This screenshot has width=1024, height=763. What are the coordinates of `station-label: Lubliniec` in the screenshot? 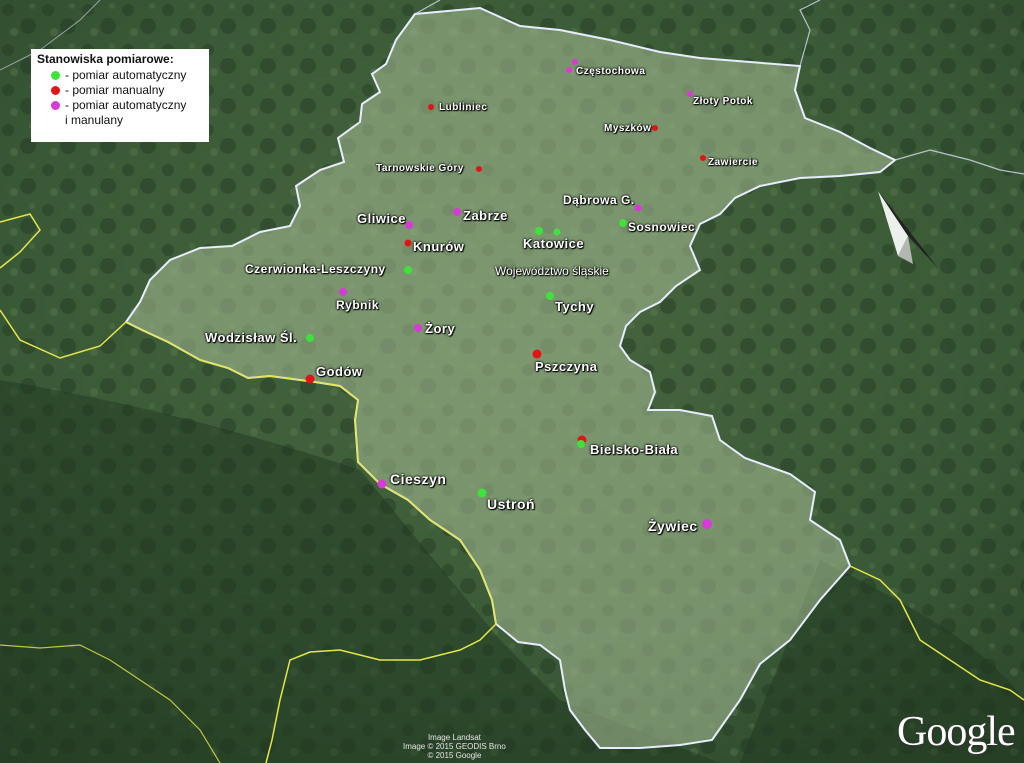 It's located at (463, 107).